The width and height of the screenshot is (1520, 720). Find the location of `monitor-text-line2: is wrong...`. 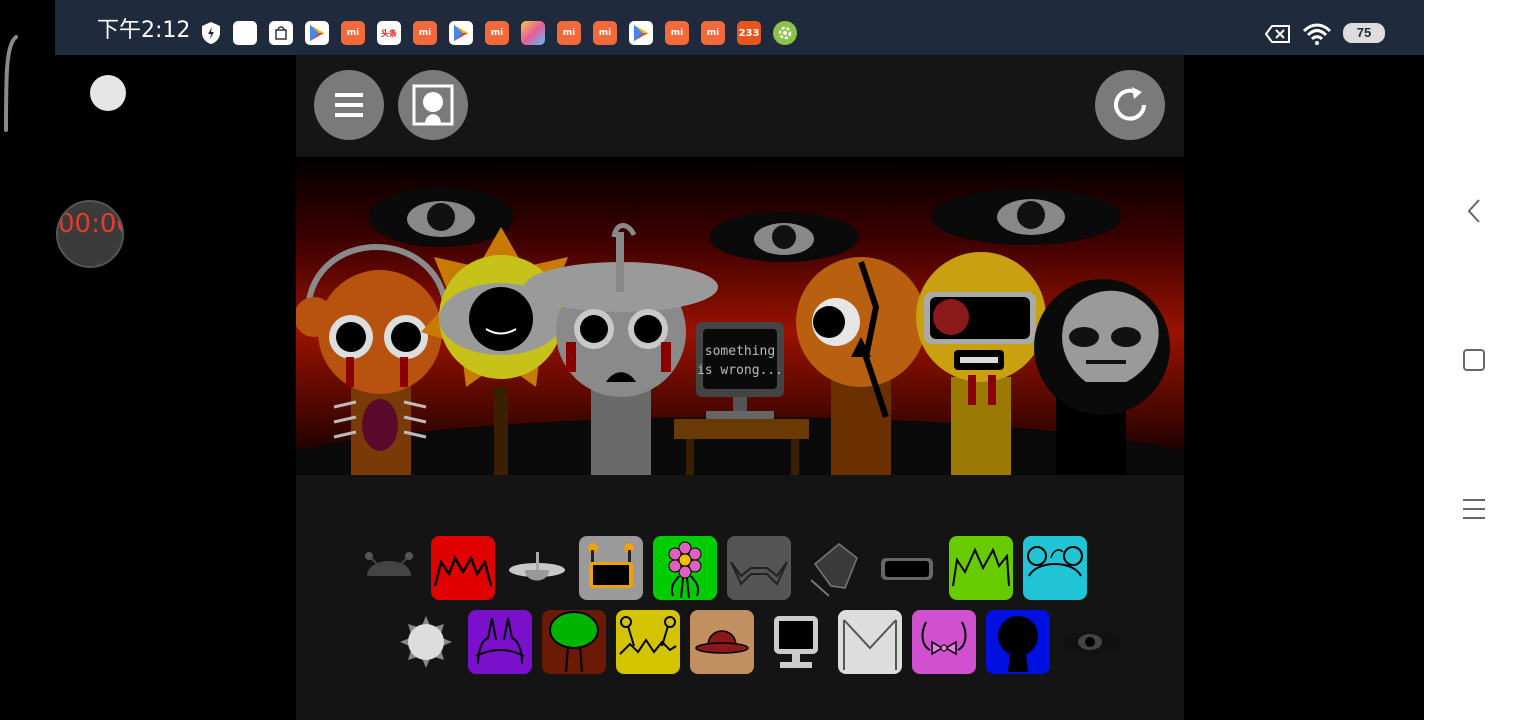

monitor-text-line2: is wrong... is located at coordinates (740, 370).